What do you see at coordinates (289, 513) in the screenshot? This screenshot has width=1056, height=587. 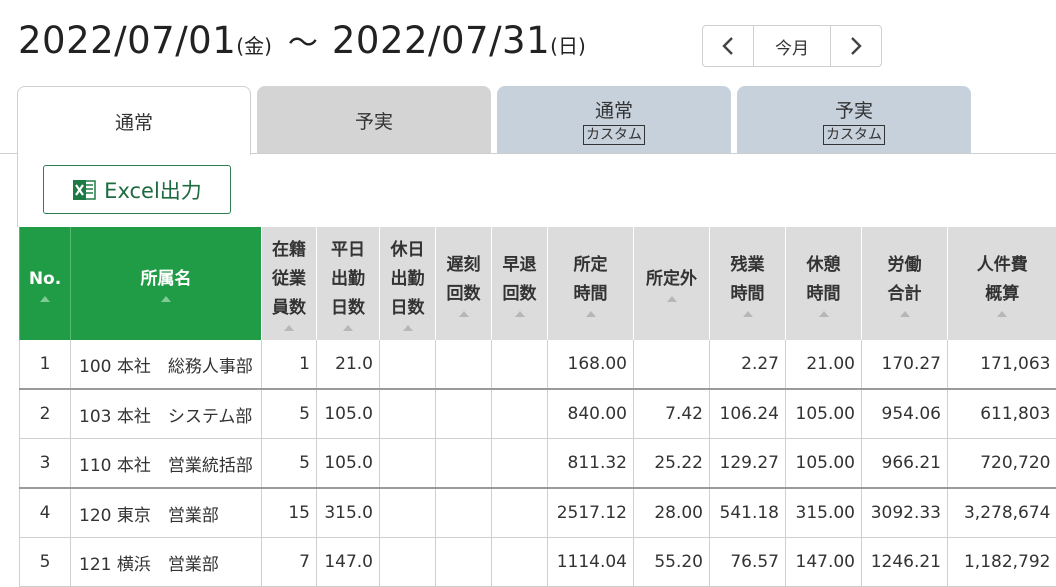 I see `cell-employees: 15` at bounding box center [289, 513].